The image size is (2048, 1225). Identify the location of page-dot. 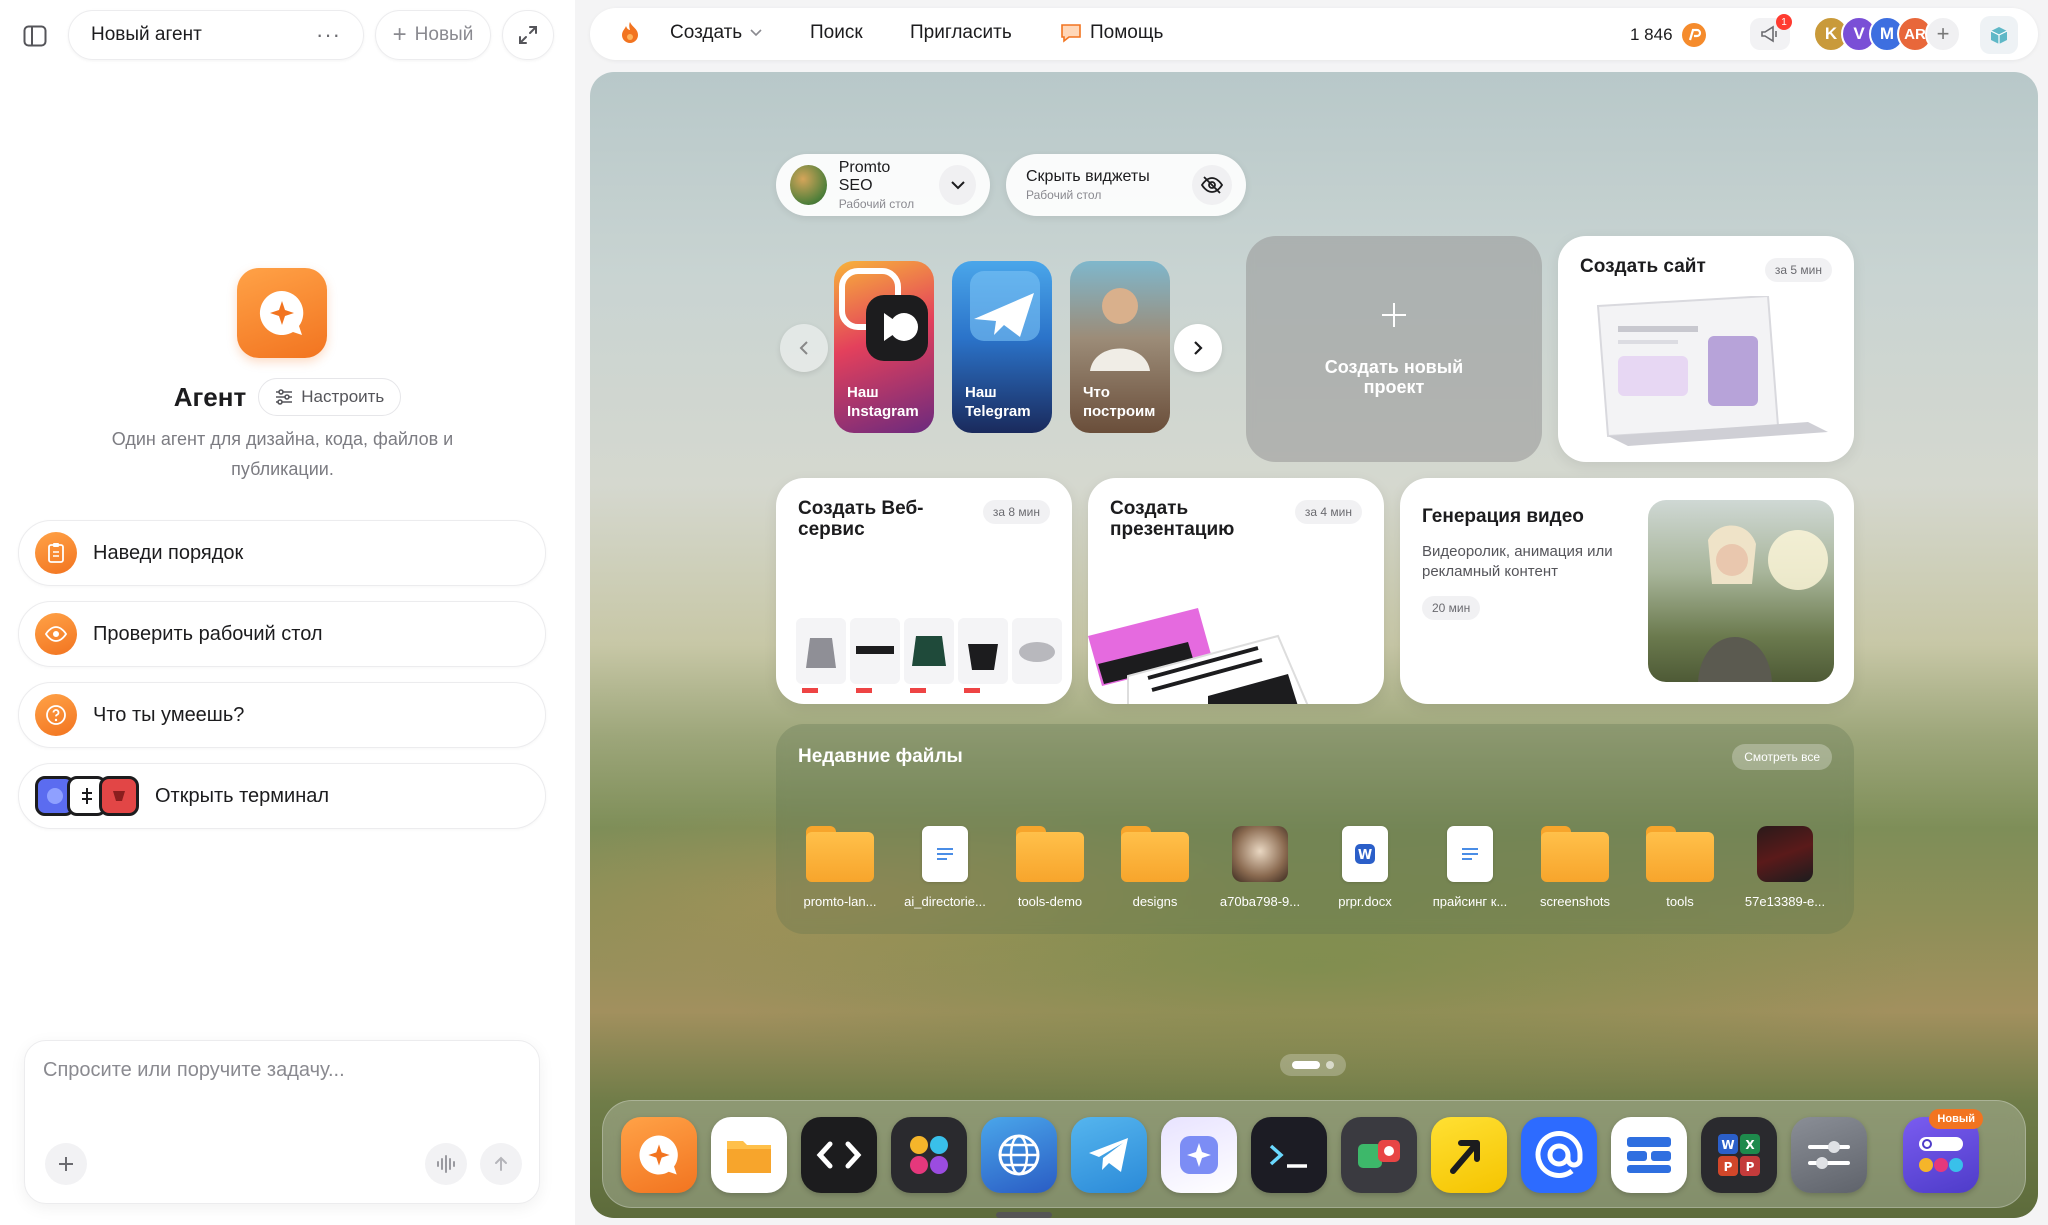
(1330, 1065).